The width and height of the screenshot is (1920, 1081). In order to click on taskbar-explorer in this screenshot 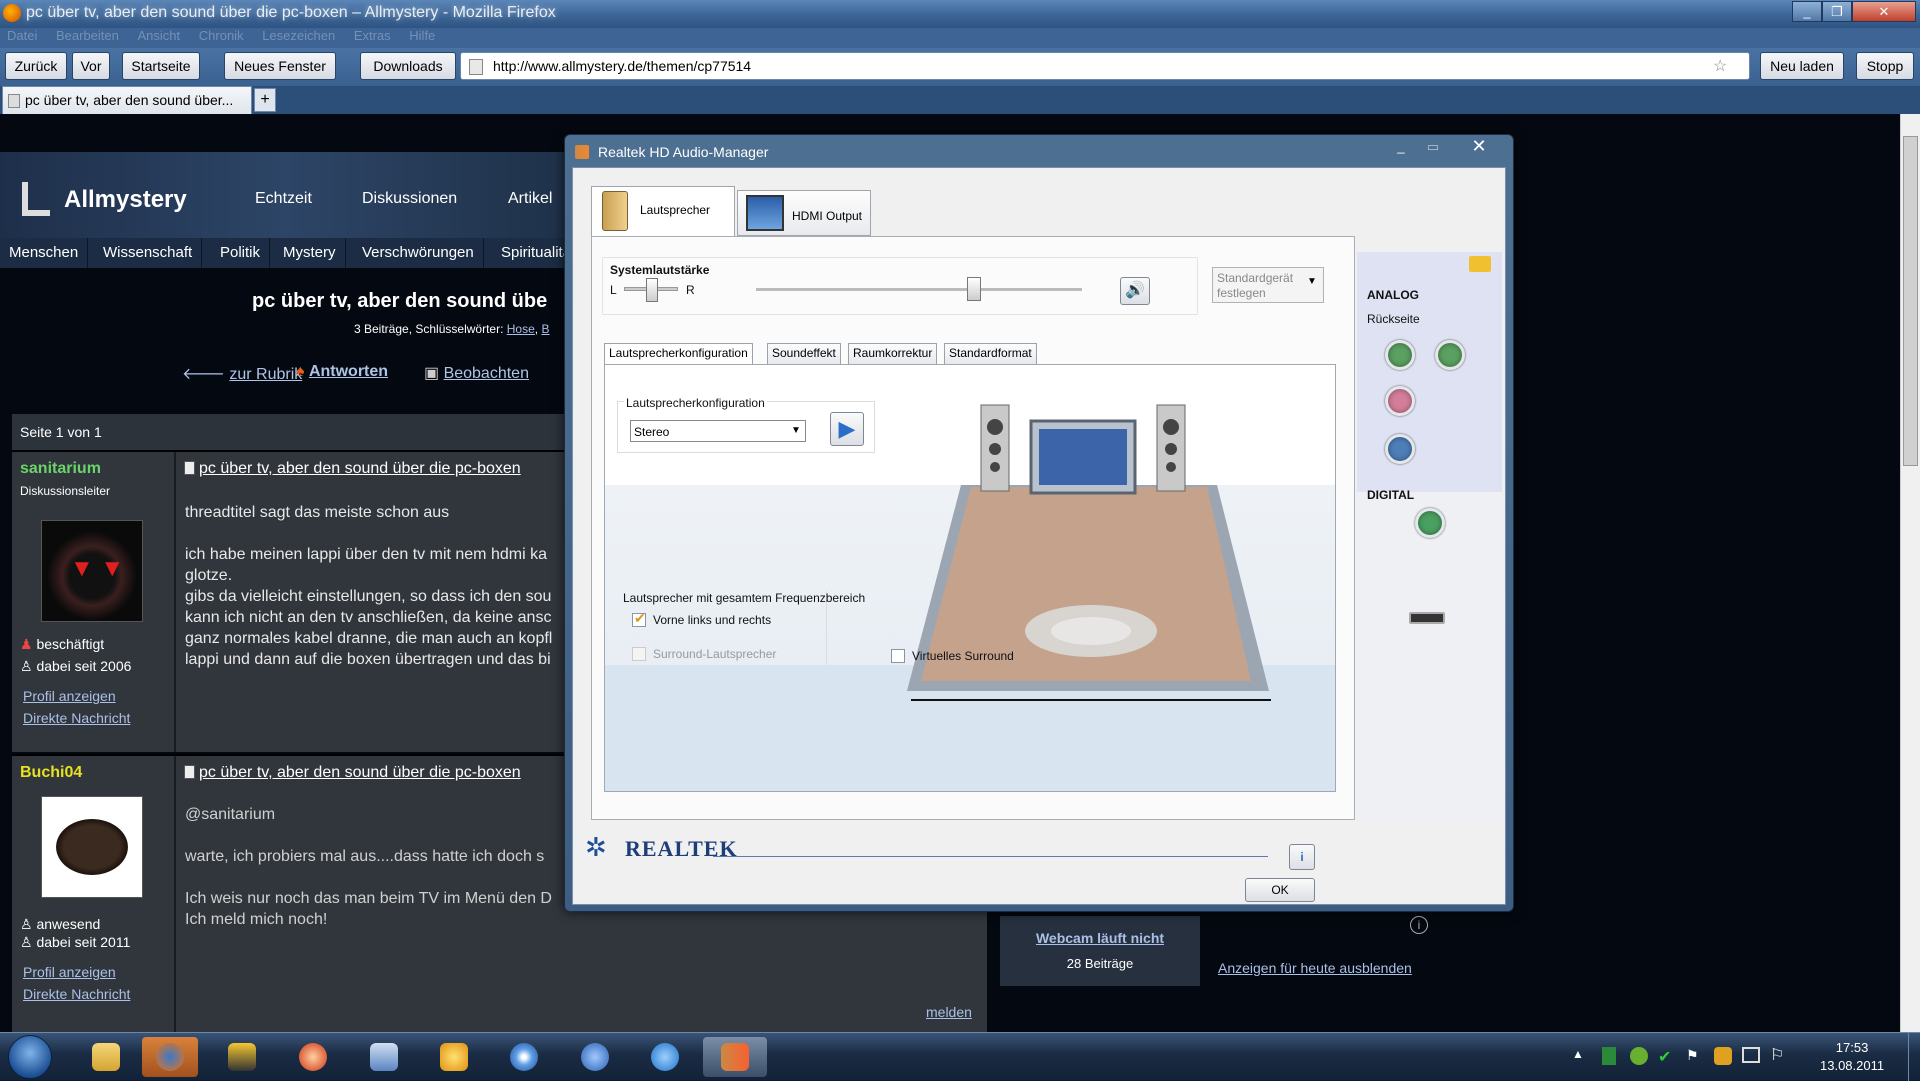, I will do `click(106, 1057)`.